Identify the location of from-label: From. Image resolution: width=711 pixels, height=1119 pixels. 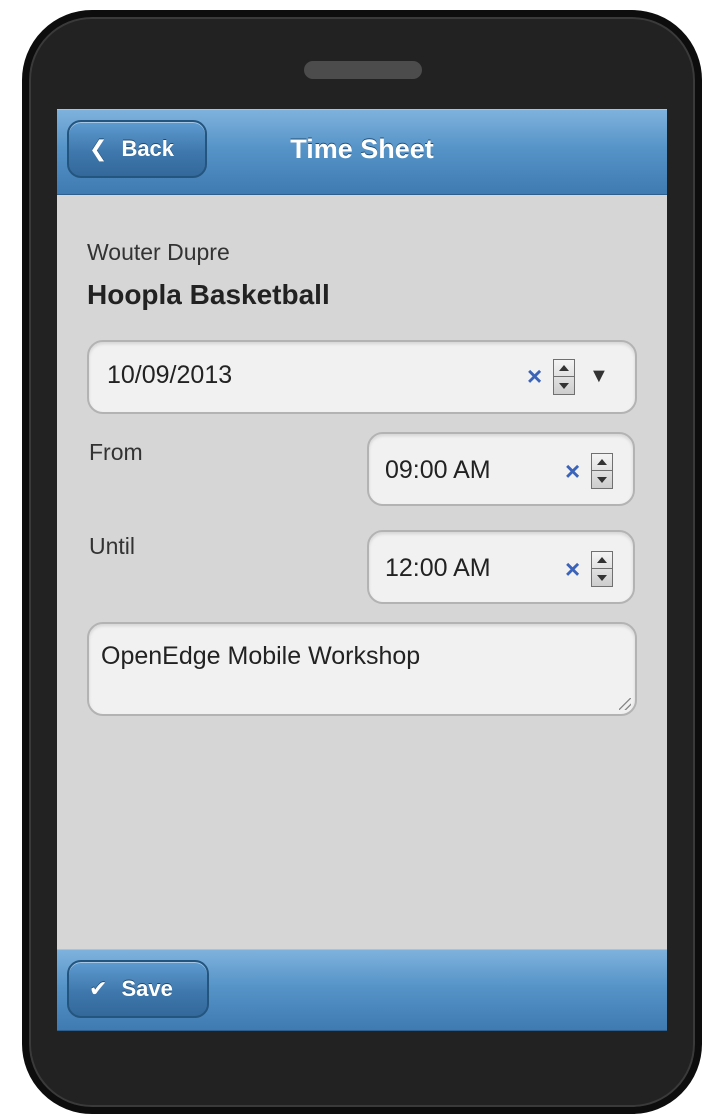
(116, 452).